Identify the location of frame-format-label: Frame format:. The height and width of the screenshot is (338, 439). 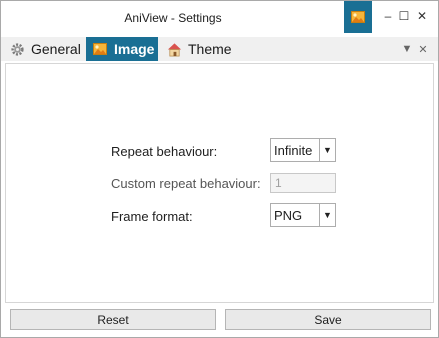
(152, 216).